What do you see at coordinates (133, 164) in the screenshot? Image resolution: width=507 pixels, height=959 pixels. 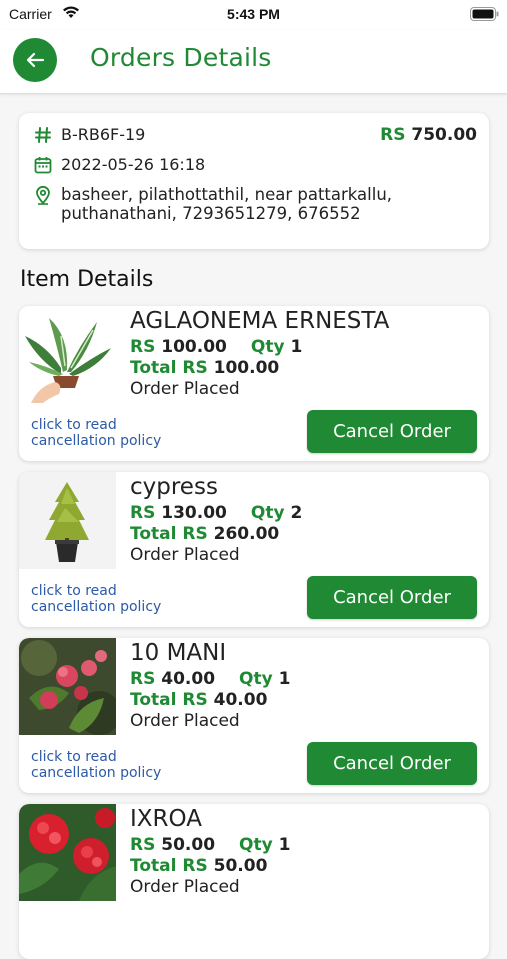 I see `order-datetime: 2022-05-26 16:18` at bounding box center [133, 164].